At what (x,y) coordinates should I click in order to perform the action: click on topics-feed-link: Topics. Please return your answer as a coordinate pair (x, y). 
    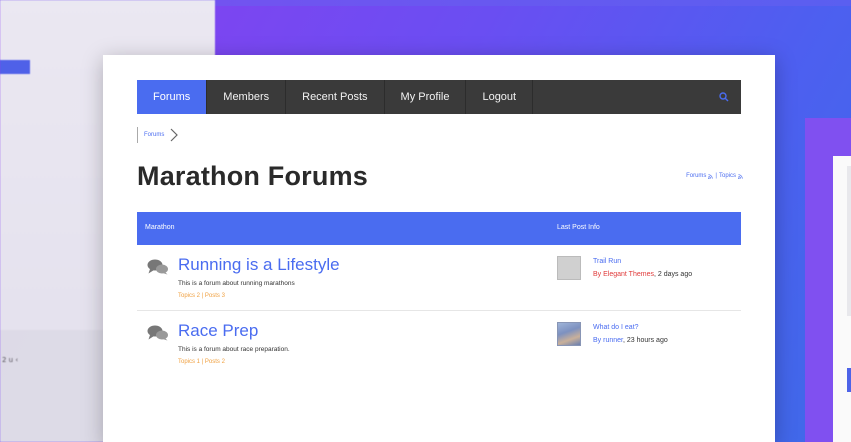
    Looking at the image, I should click on (727, 176).